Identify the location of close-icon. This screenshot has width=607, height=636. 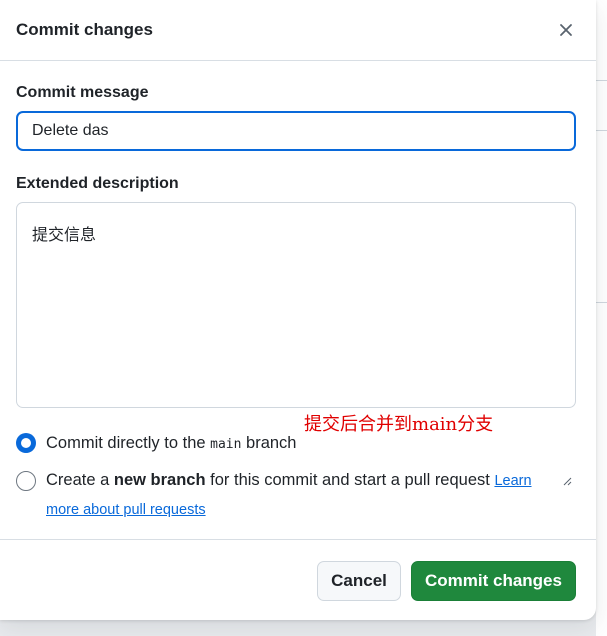
(566, 30).